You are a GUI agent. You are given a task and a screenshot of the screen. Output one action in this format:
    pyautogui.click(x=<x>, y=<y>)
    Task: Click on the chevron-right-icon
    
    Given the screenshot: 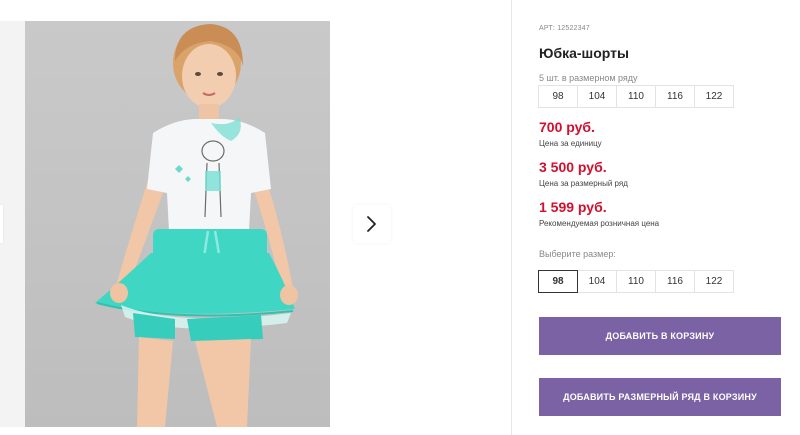 What is the action you would take?
    pyautogui.click(x=371, y=224)
    